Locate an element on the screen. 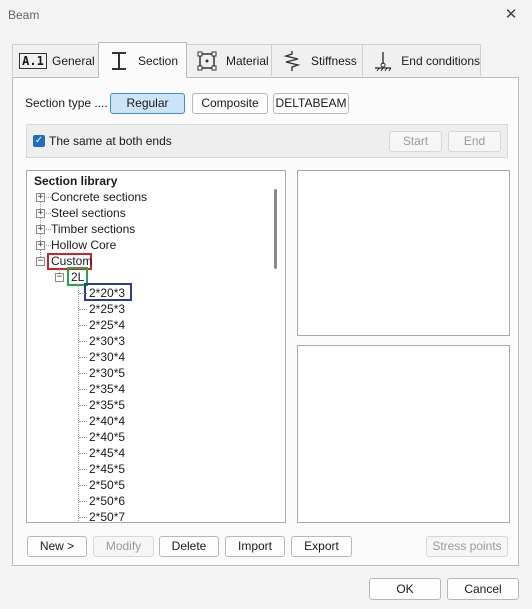 Image resolution: width=532 pixels, height=609 pixels. same-both-ends-label: The same at both ends is located at coordinates (110, 141).